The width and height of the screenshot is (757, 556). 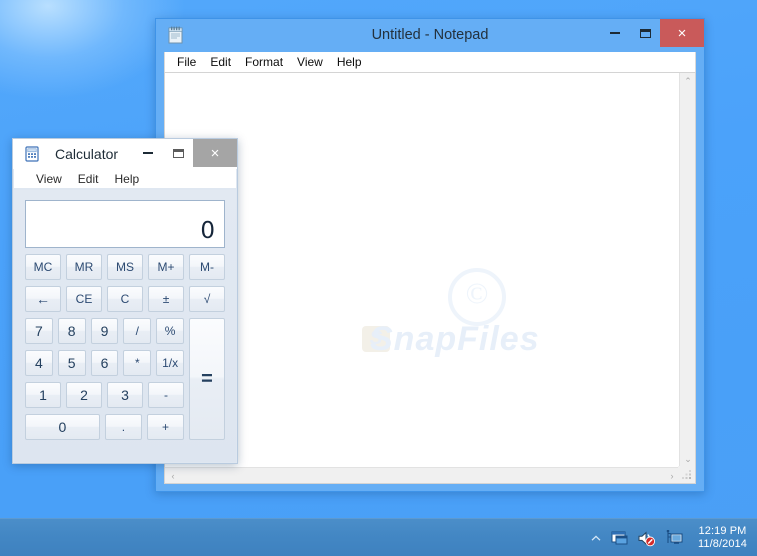 I want to click on calc-button-divide: /, so click(x=137, y=331).